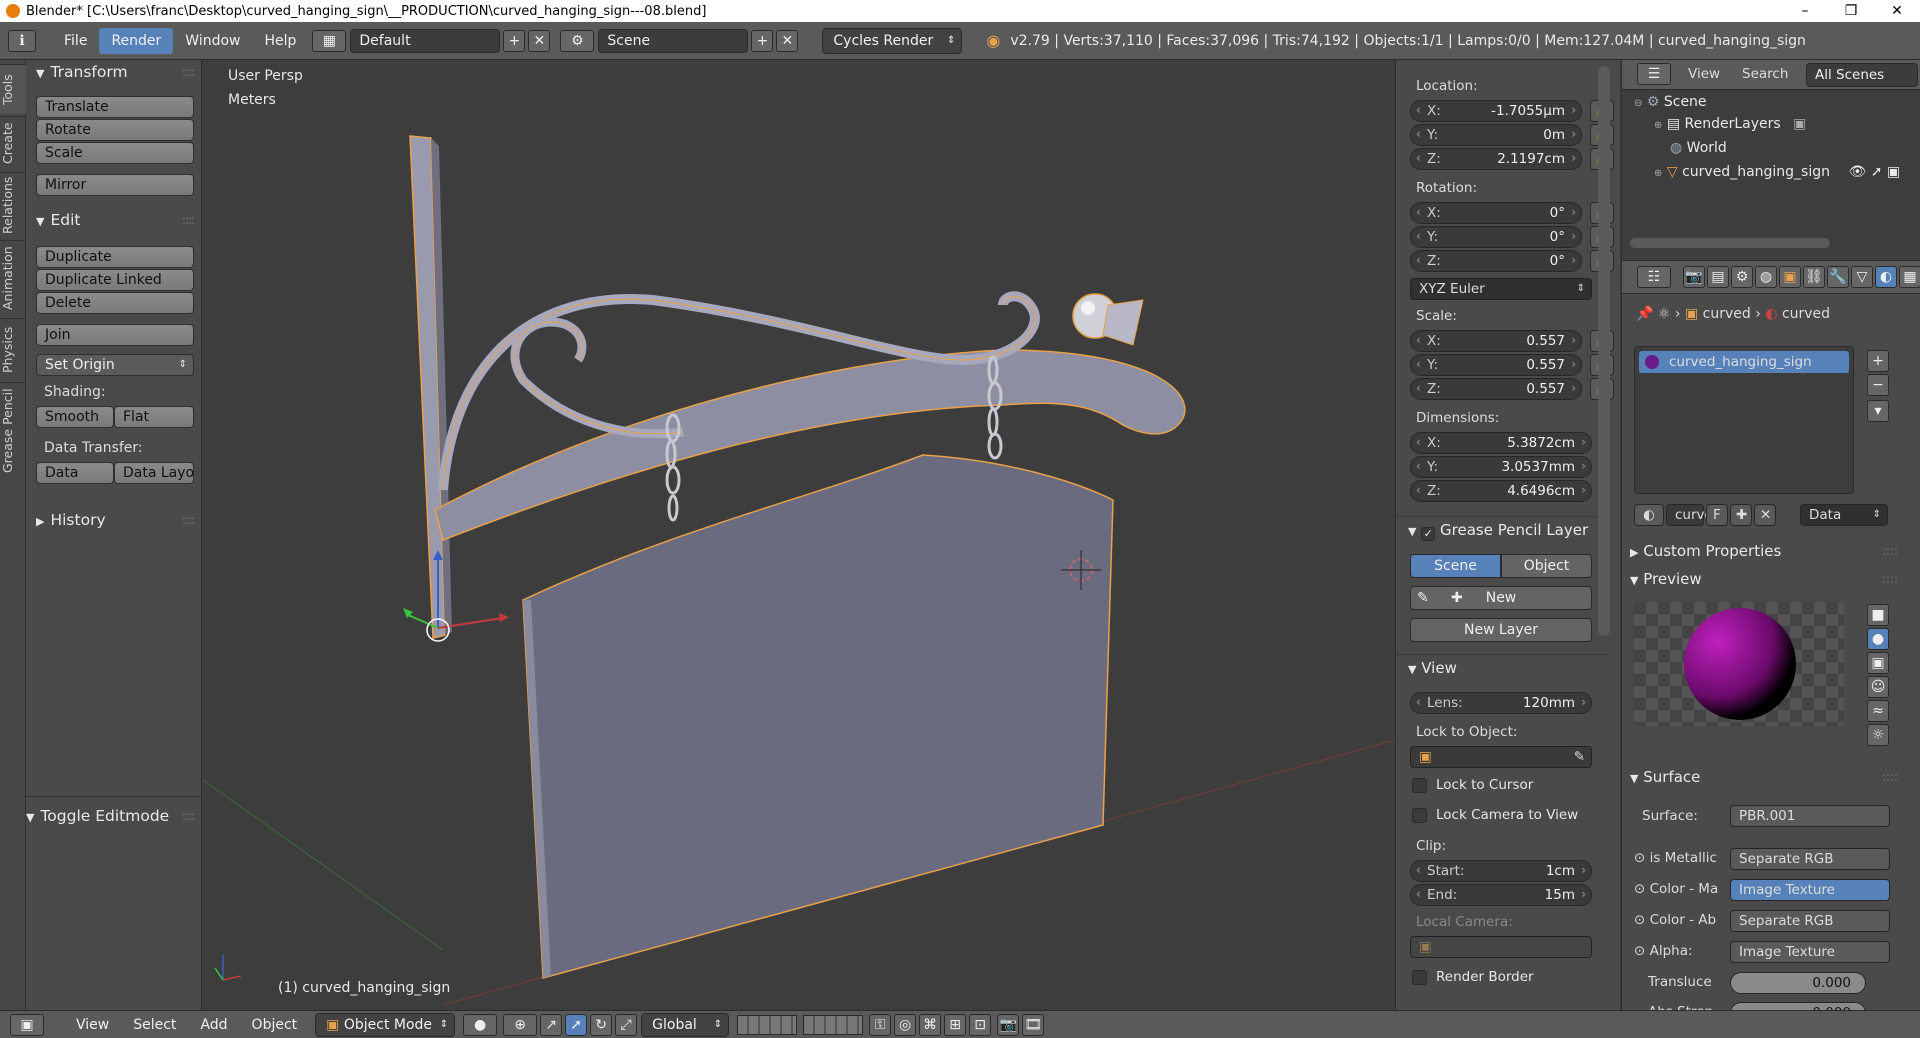 This screenshot has height=1038, width=1920. What do you see at coordinates (1689, 515) in the screenshot?
I see `material-name-field: curve` at bounding box center [1689, 515].